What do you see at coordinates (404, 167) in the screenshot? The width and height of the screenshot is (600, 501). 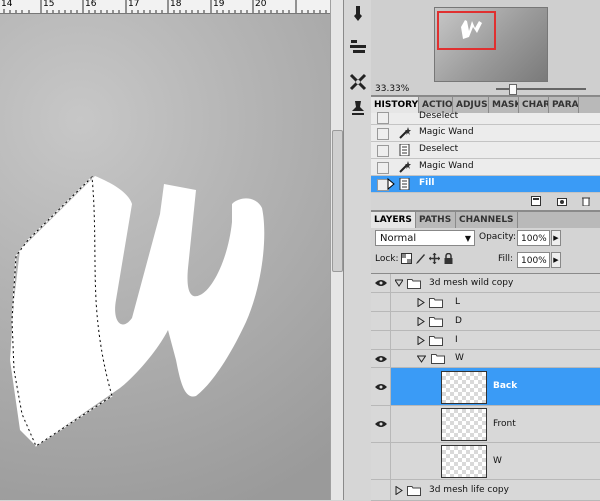 I see `magic-wand-icon` at bounding box center [404, 167].